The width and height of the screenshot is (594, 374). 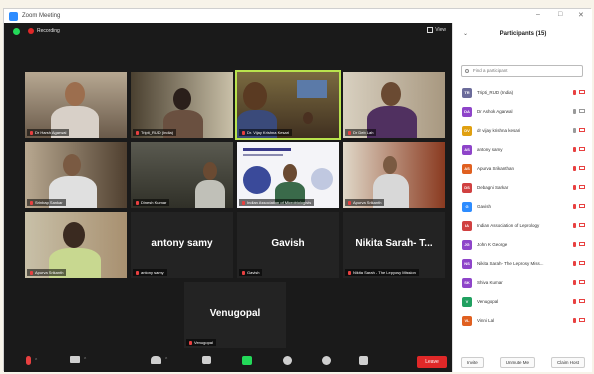 What do you see at coordinates (523, 149) in the screenshot?
I see `participant-row: AS antony samy` at bounding box center [523, 149].